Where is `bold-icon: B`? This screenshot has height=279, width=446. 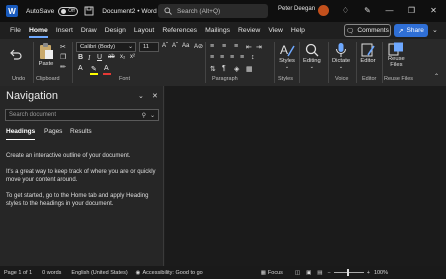
bold-icon: B is located at coordinates (80, 57).